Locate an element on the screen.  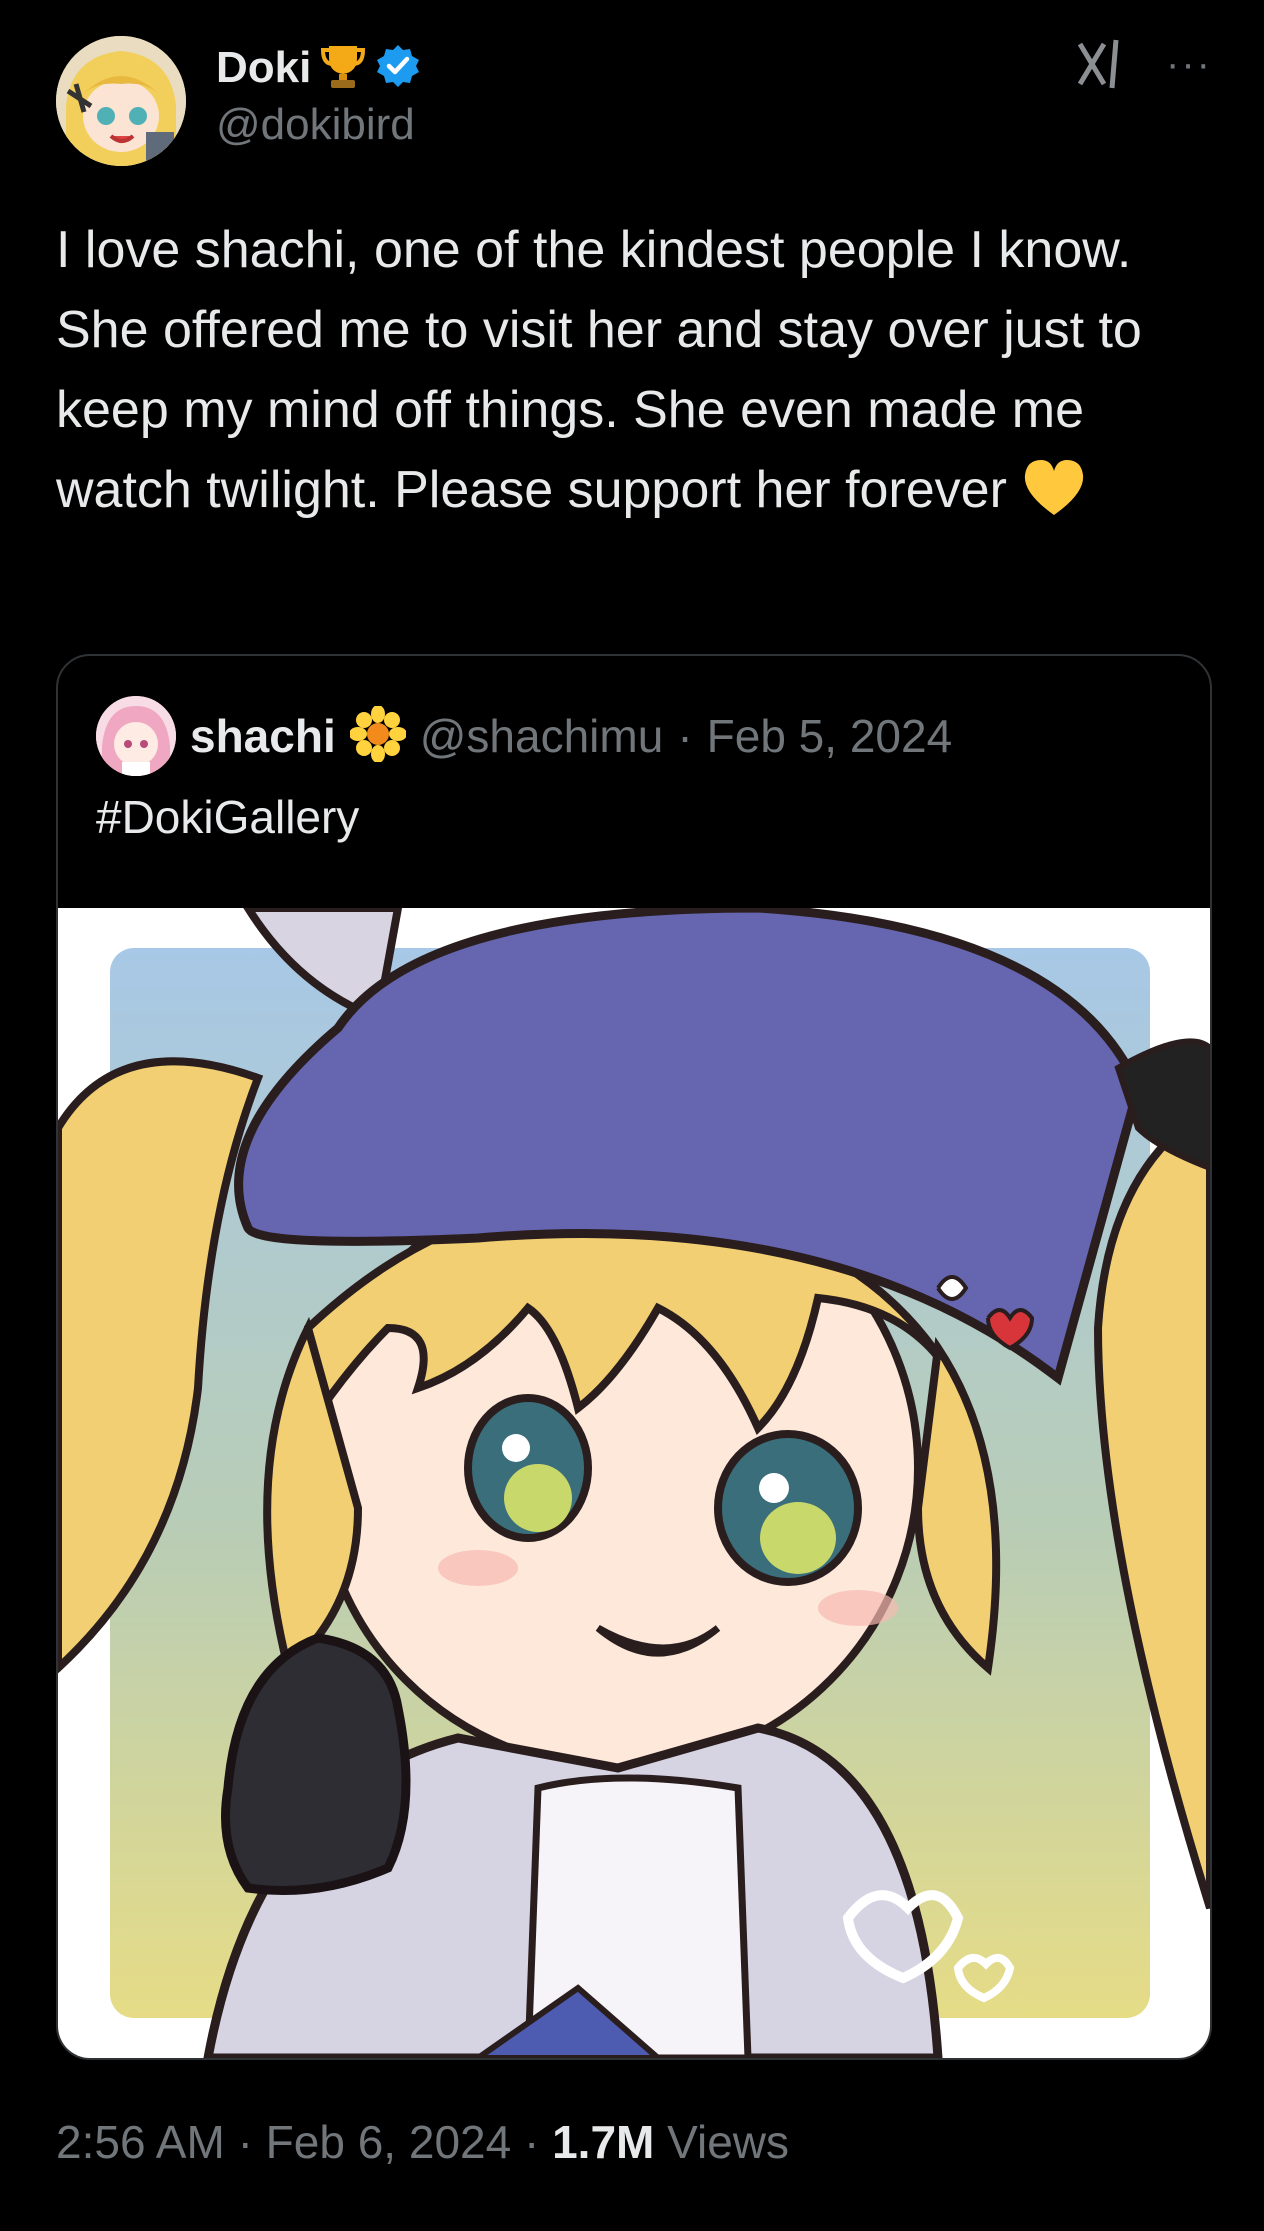
quoted-author-name: shachi is located at coordinates (263, 736).